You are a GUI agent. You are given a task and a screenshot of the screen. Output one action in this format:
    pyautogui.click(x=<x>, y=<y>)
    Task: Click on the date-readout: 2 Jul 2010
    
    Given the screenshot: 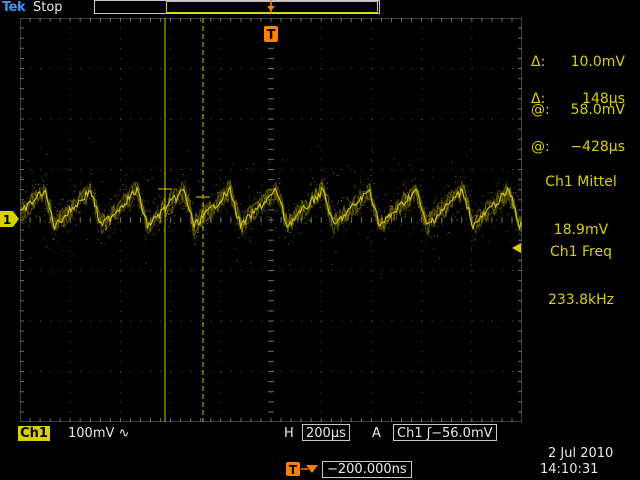 What is the action you would take?
    pyautogui.click(x=581, y=453)
    